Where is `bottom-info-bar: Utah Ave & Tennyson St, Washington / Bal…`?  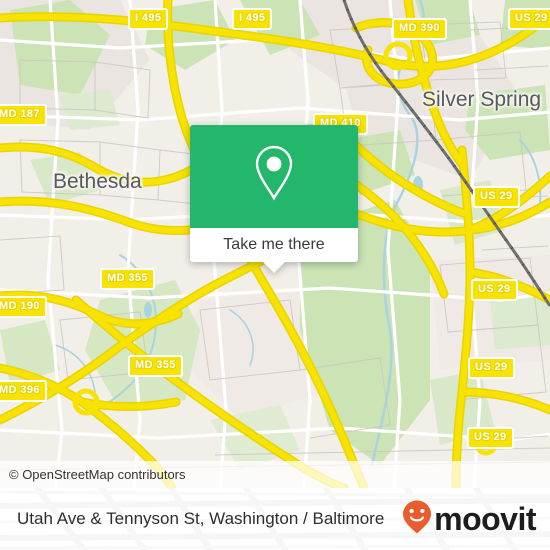 bottom-info-bar: Utah Ave & Tennyson St, Washington / Bal… is located at coordinates (275, 519).